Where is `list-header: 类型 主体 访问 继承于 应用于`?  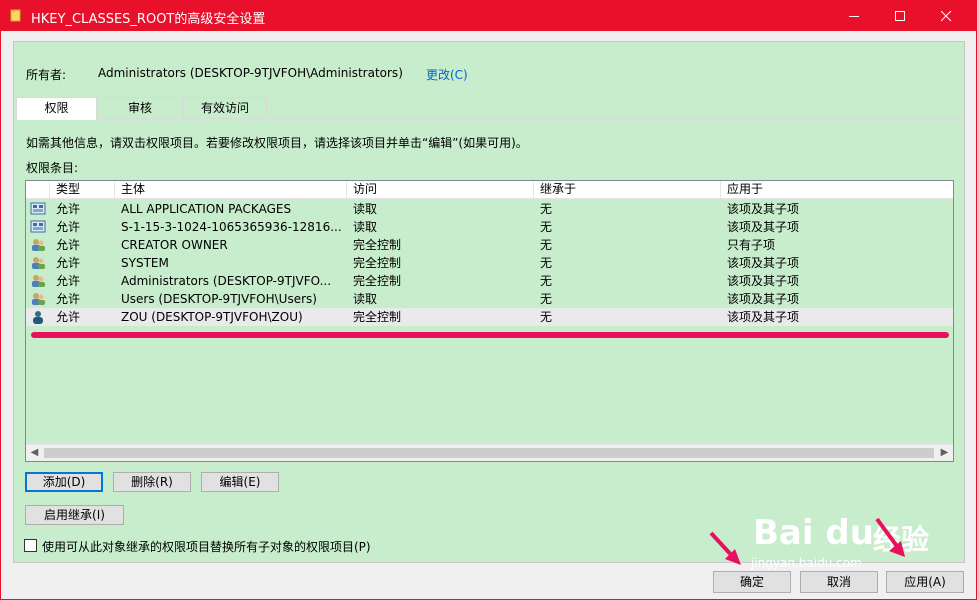 list-header: 类型 主体 访问 继承于 应用于 is located at coordinates (489, 190).